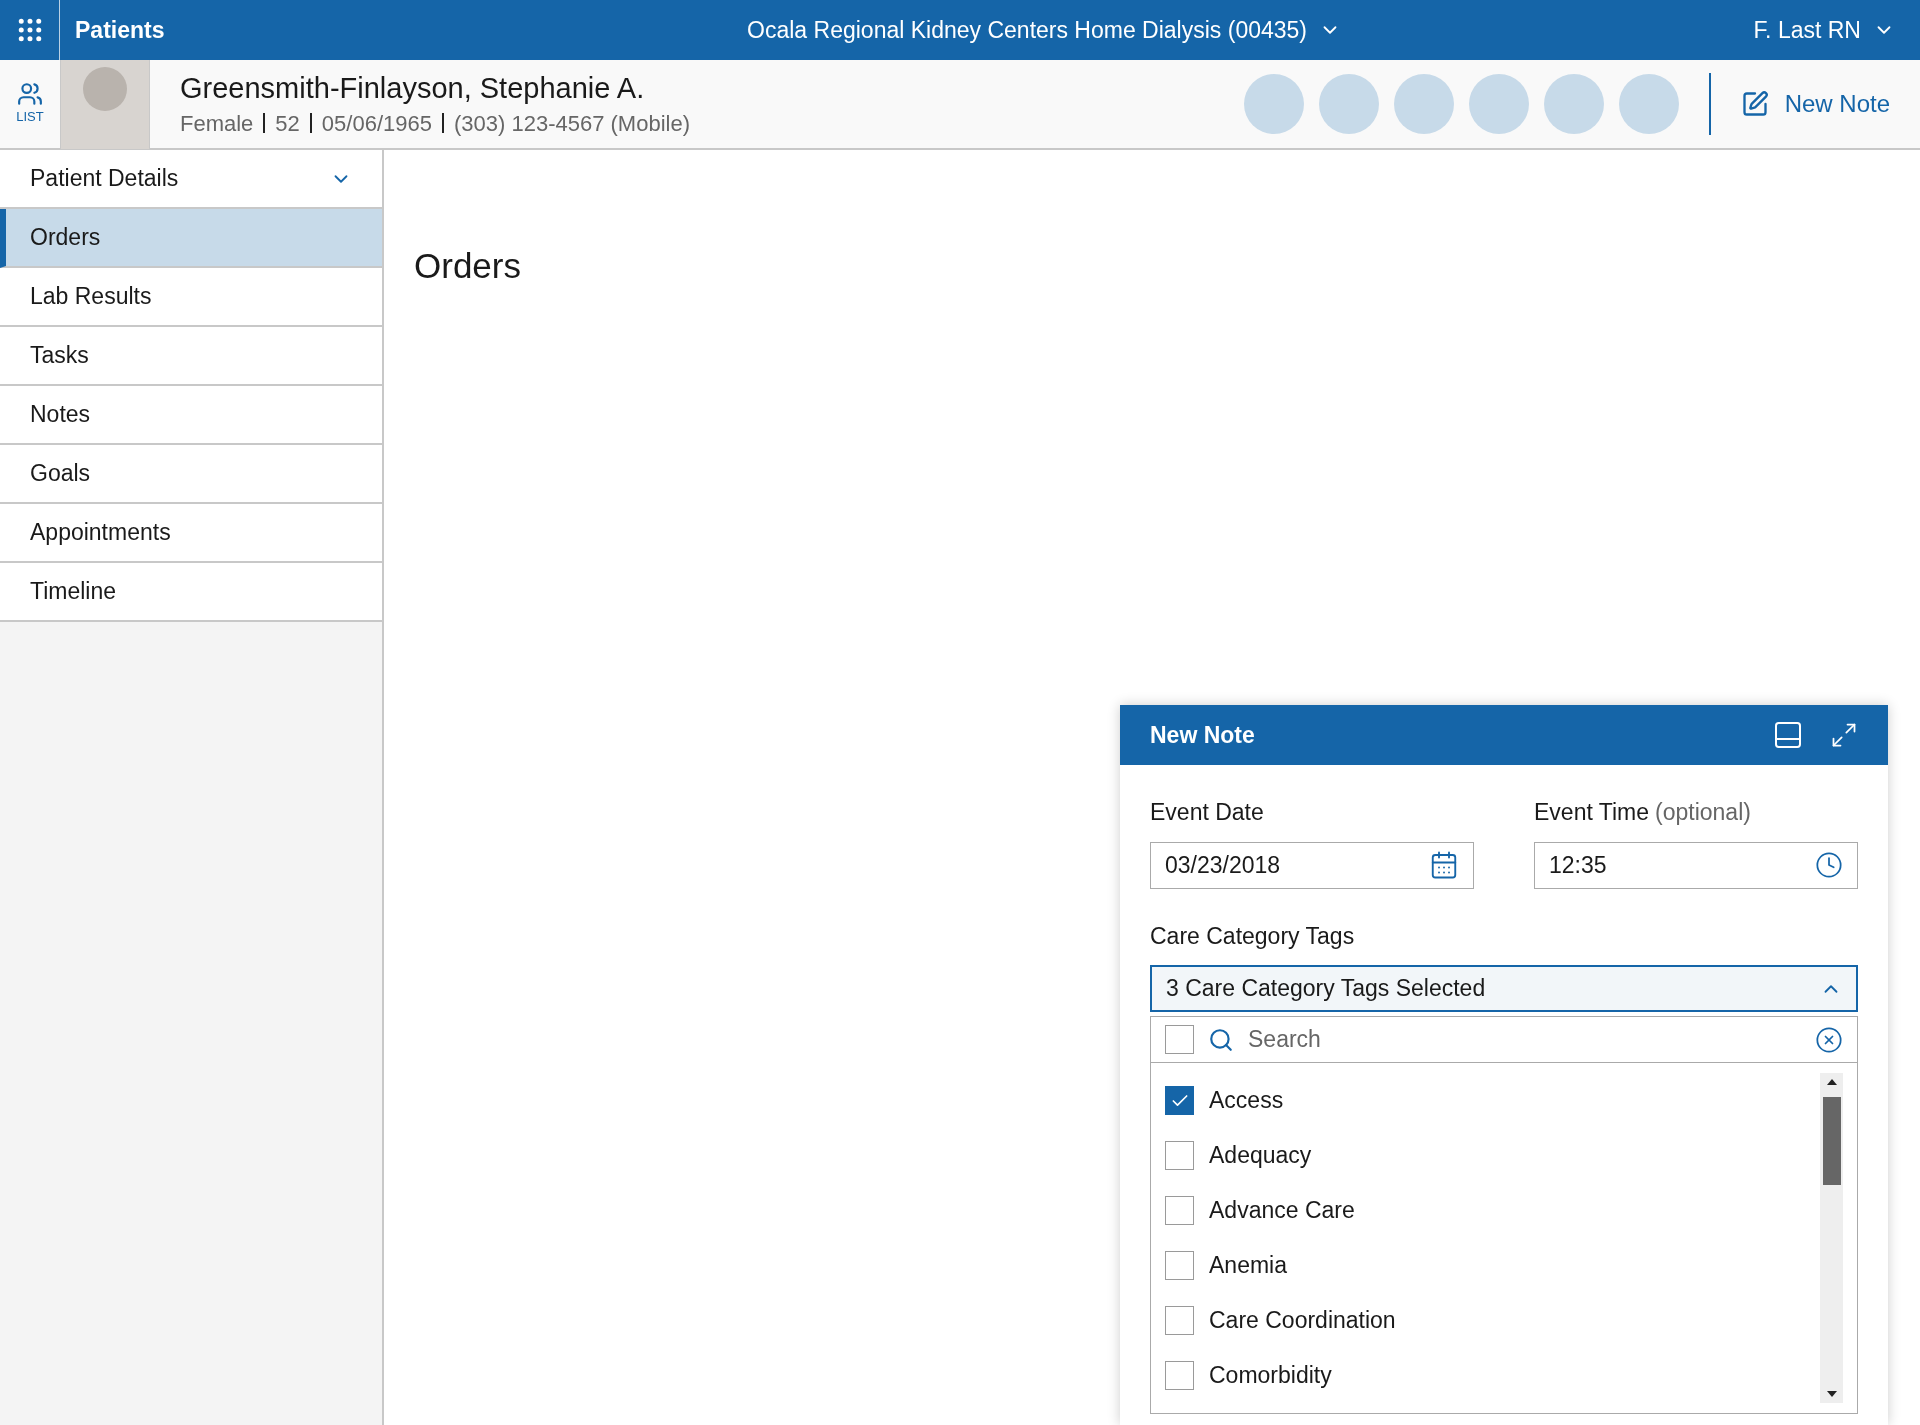 This screenshot has height=1425, width=1920. I want to click on clear-icon, so click(1829, 1039).